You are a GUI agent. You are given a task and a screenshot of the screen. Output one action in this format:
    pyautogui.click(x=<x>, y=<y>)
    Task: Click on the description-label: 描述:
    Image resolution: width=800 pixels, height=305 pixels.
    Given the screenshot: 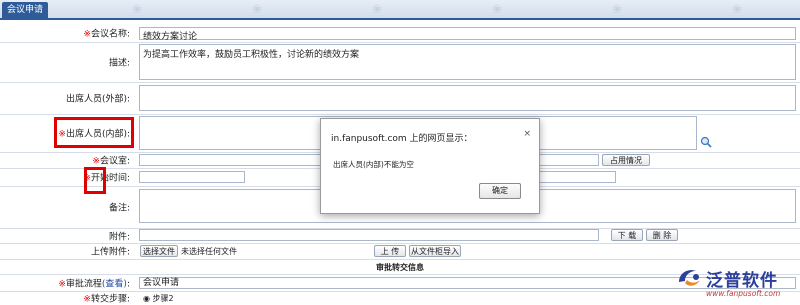 What is the action you would take?
    pyautogui.click(x=119, y=63)
    